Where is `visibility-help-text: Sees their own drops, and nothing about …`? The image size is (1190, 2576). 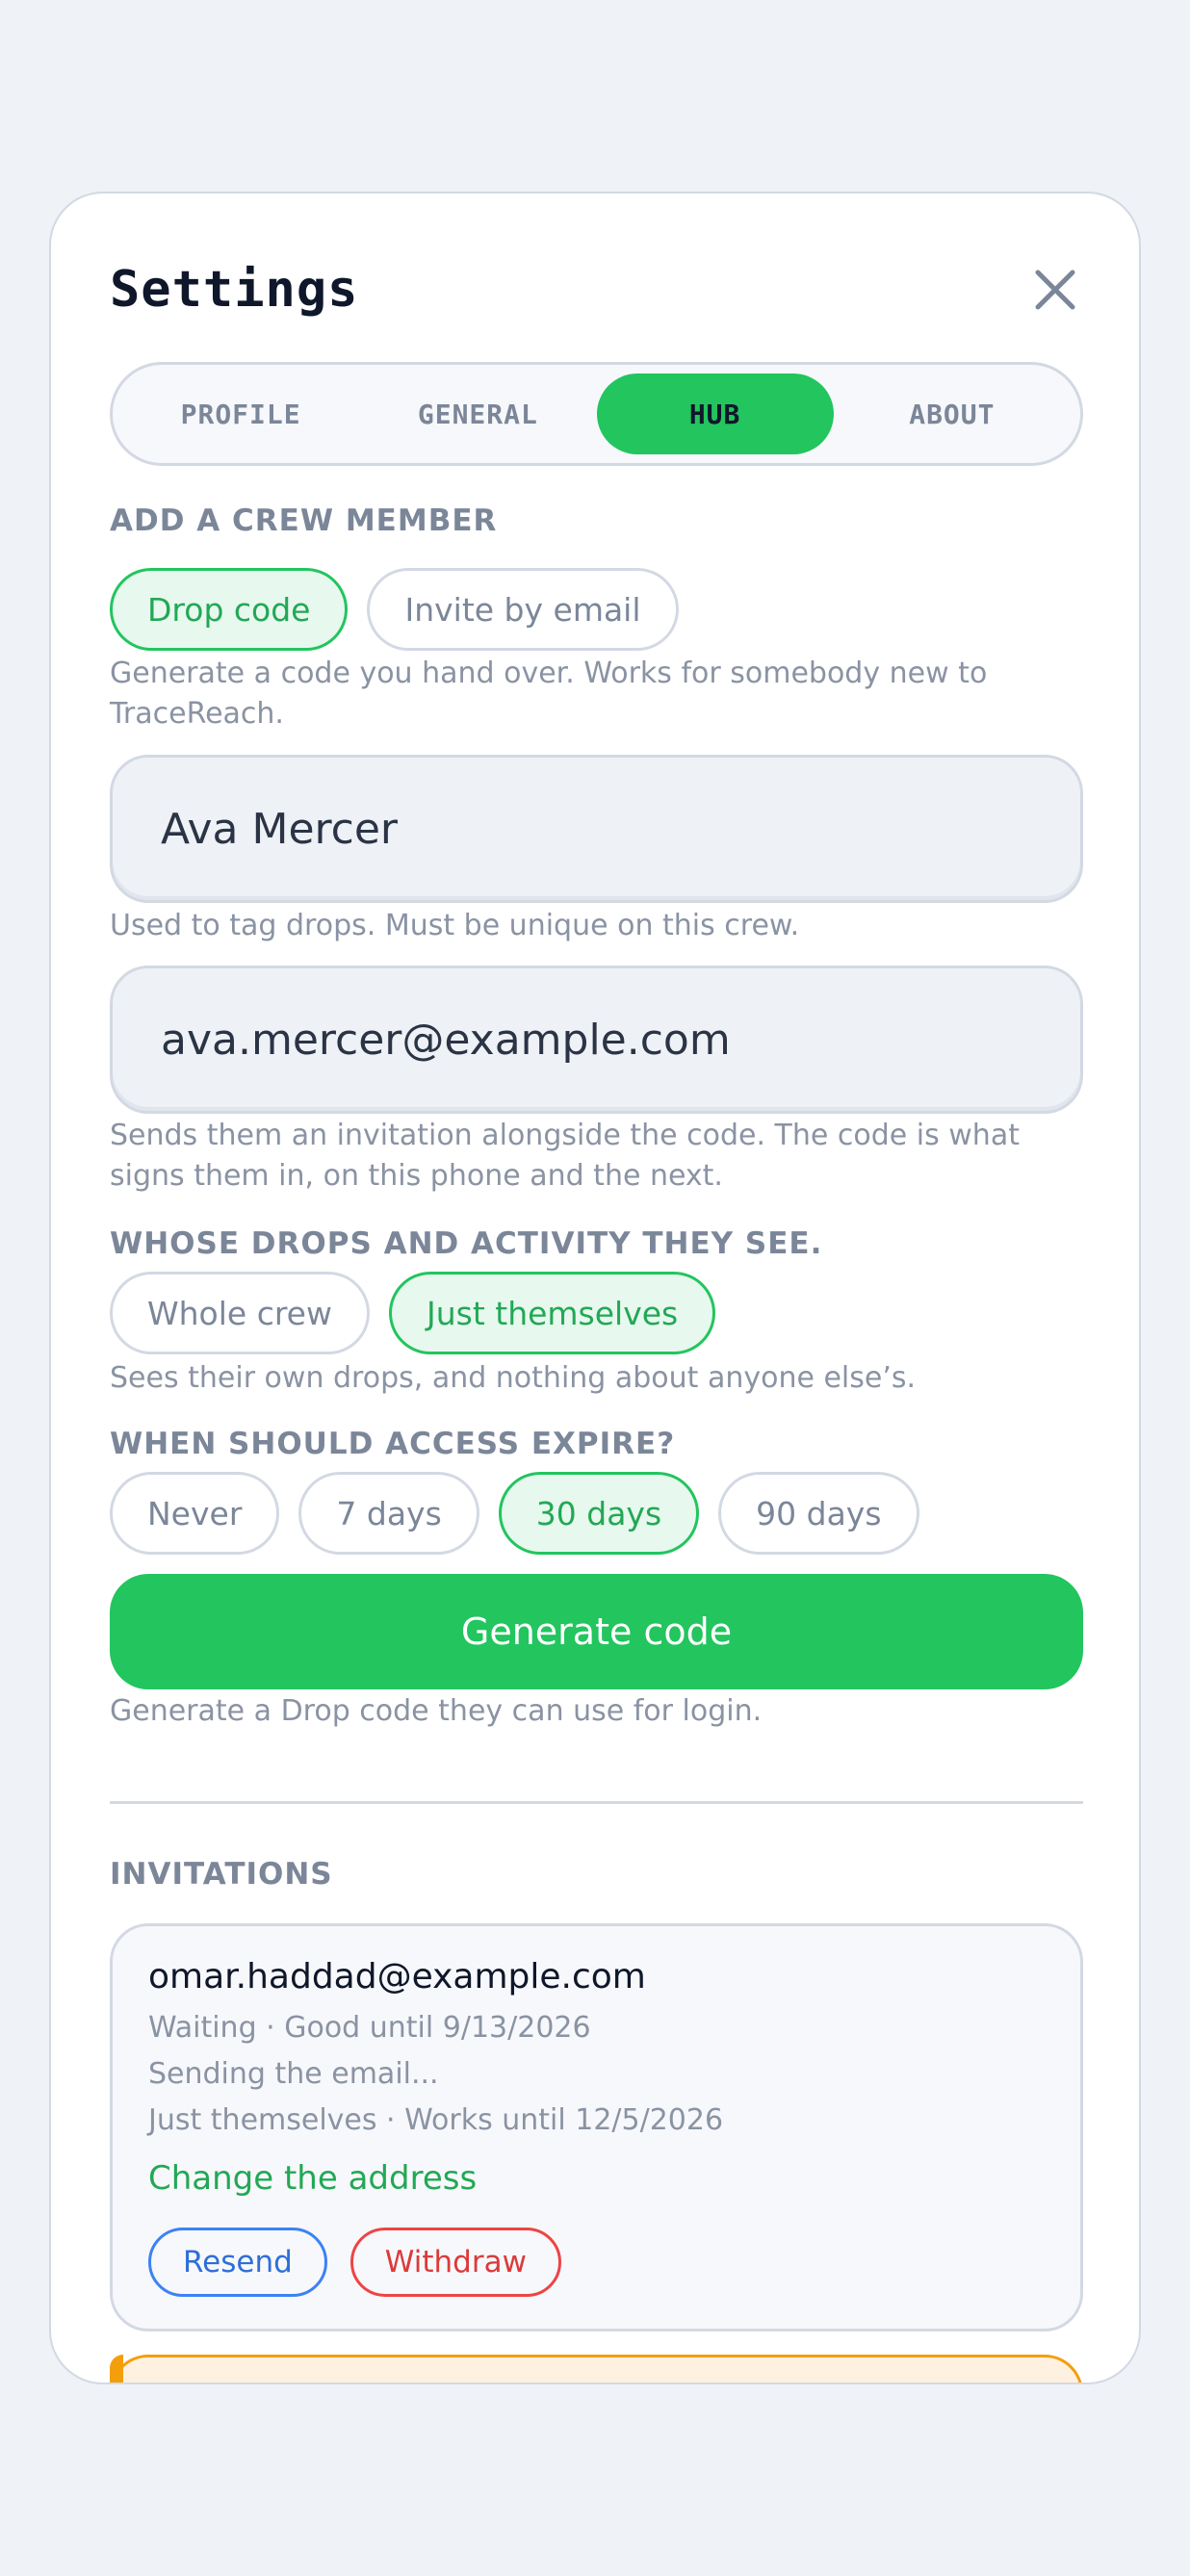 visibility-help-text: Sees their own drops, and nothing about … is located at coordinates (514, 1378).